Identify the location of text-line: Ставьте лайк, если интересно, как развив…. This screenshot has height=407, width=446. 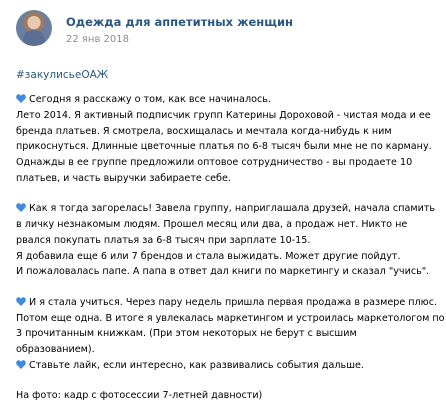
(226, 366).